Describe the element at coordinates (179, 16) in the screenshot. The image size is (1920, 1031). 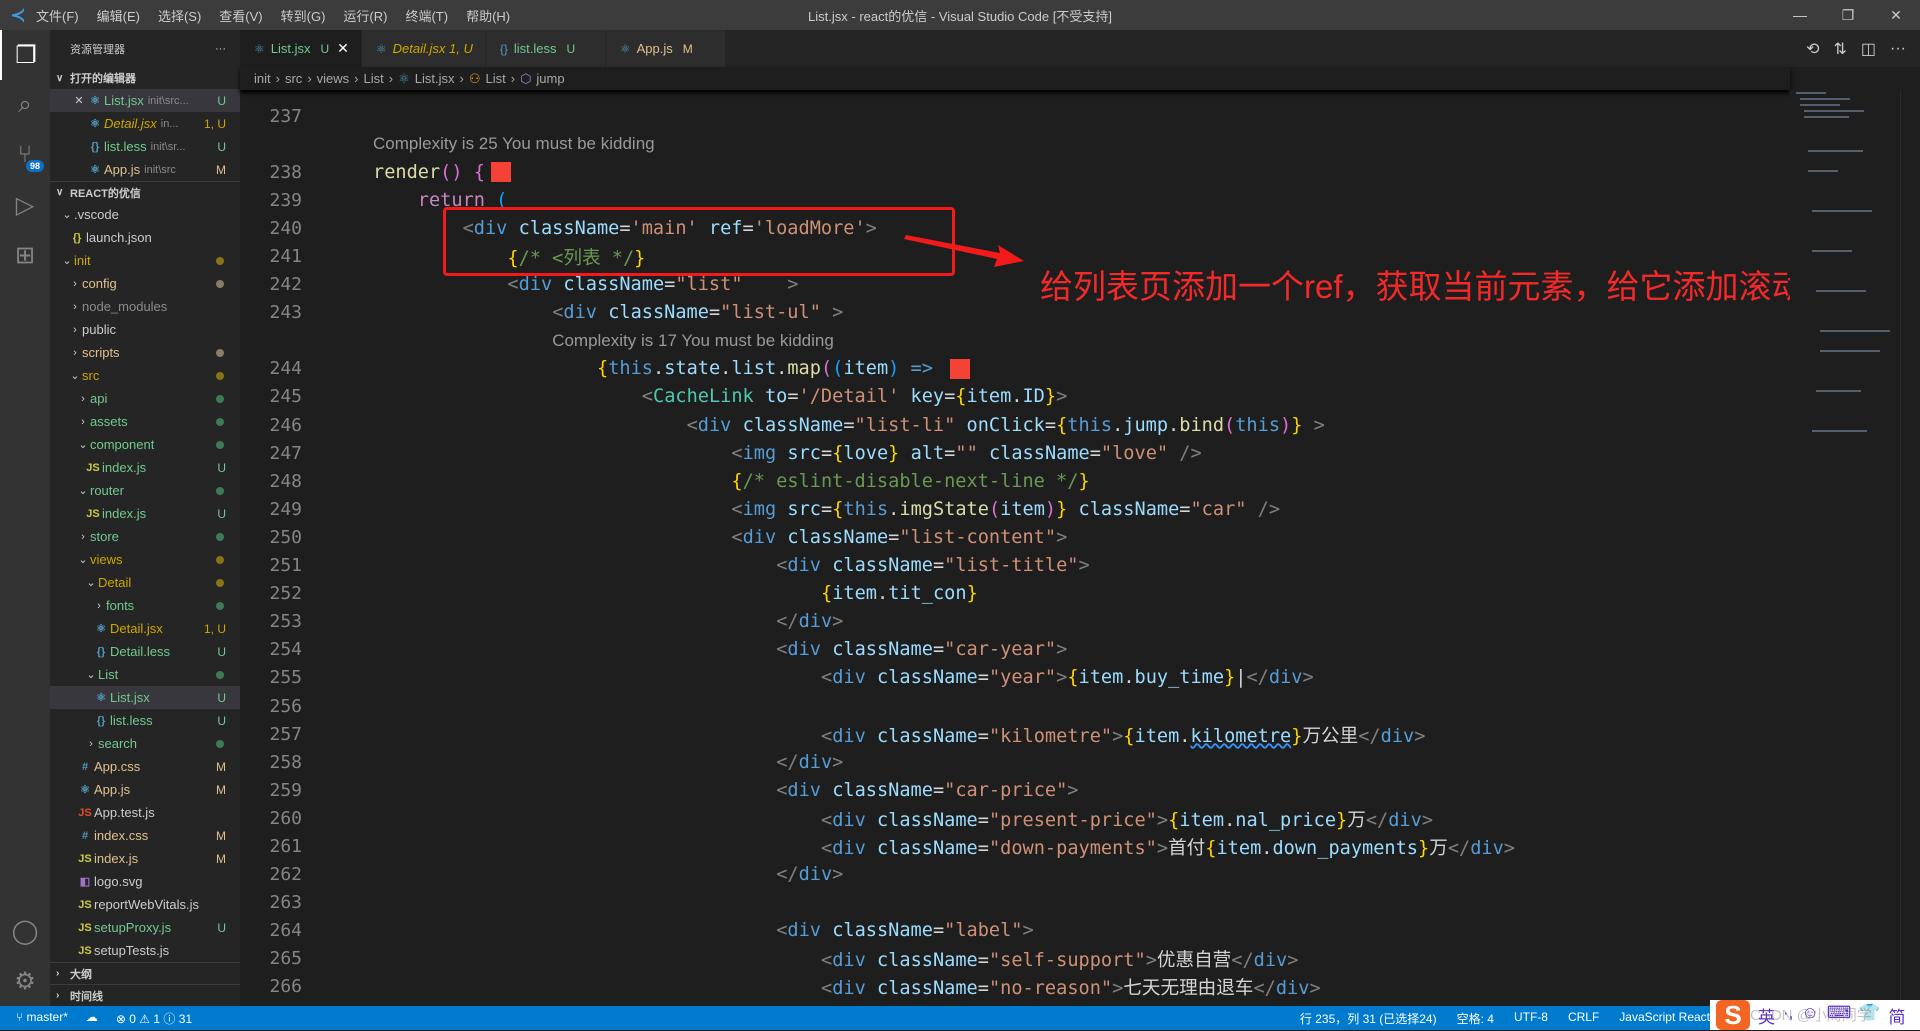
I see `menu-item: 选择(S)` at that location.